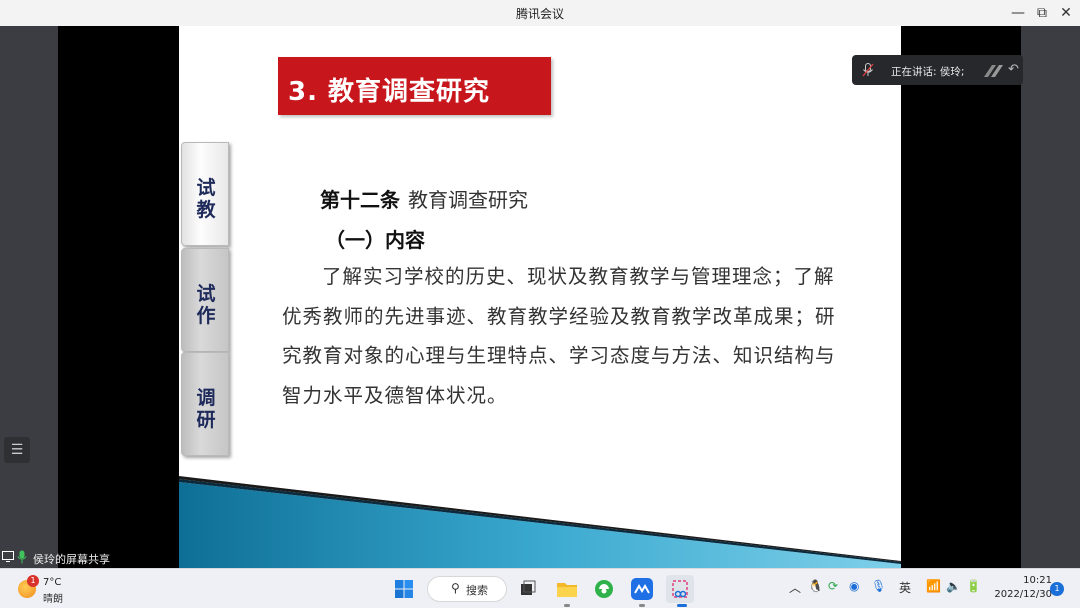 Image resolution: width=1080 pixels, height=608 pixels. Describe the element at coordinates (468, 200) in the screenshot. I see `article-name: 教育调查研究` at that location.